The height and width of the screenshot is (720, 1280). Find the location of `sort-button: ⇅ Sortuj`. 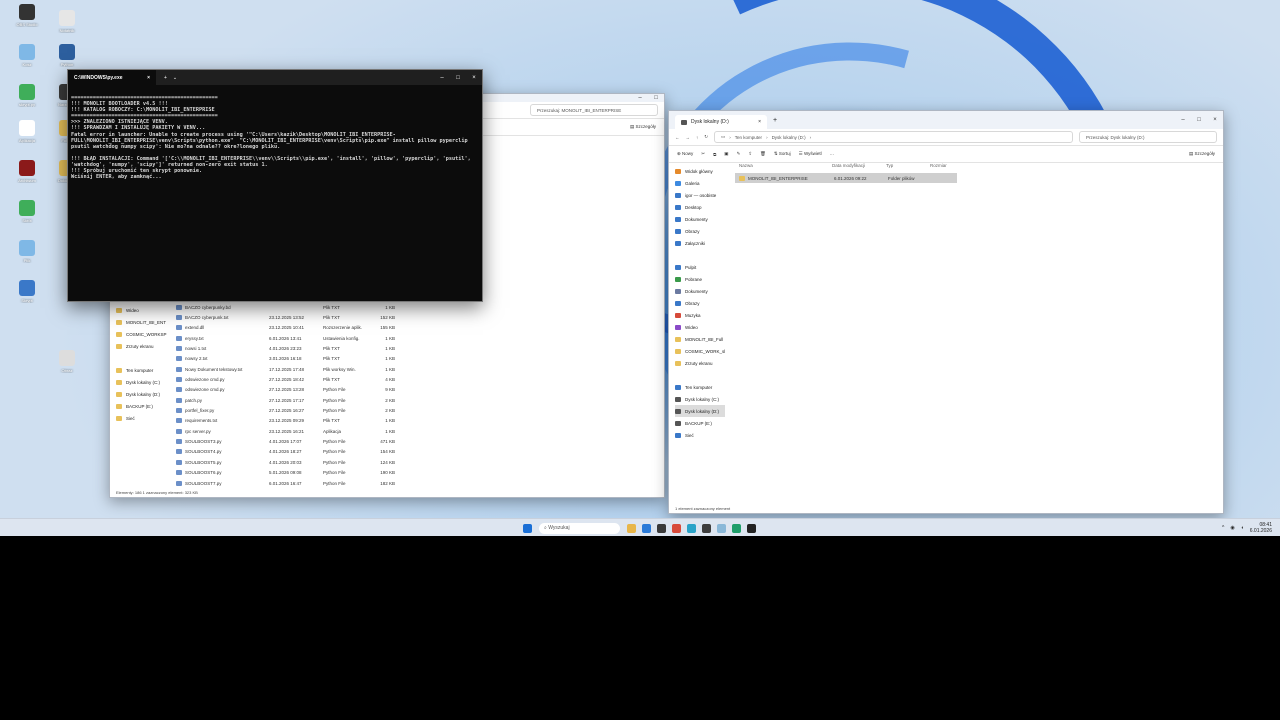

sort-button: ⇅ Sortuj is located at coordinates (782, 154).